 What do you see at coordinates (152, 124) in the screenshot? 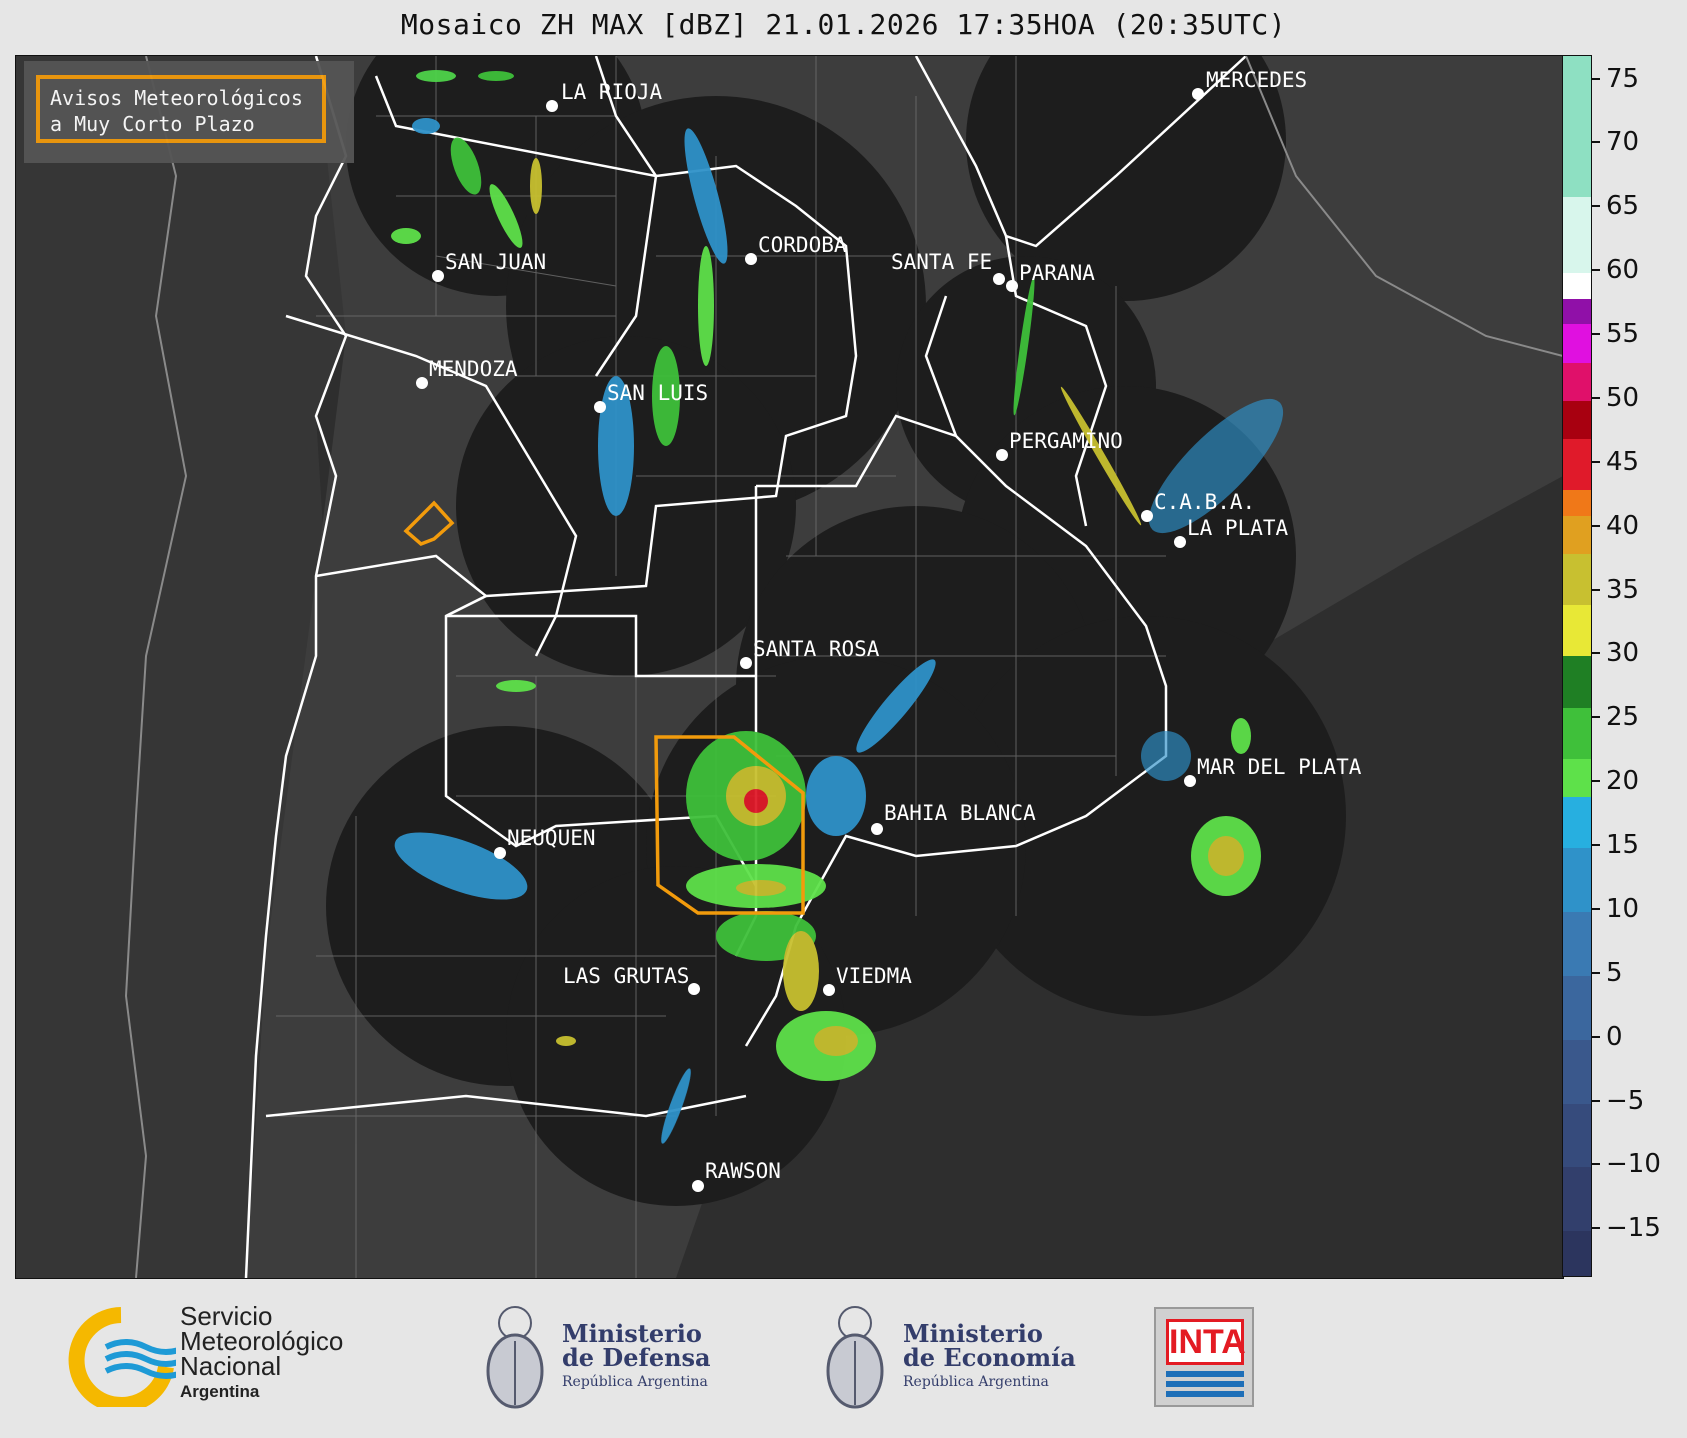
I see `warning-legend-line2: a Muy Corto Plazo` at bounding box center [152, 124].